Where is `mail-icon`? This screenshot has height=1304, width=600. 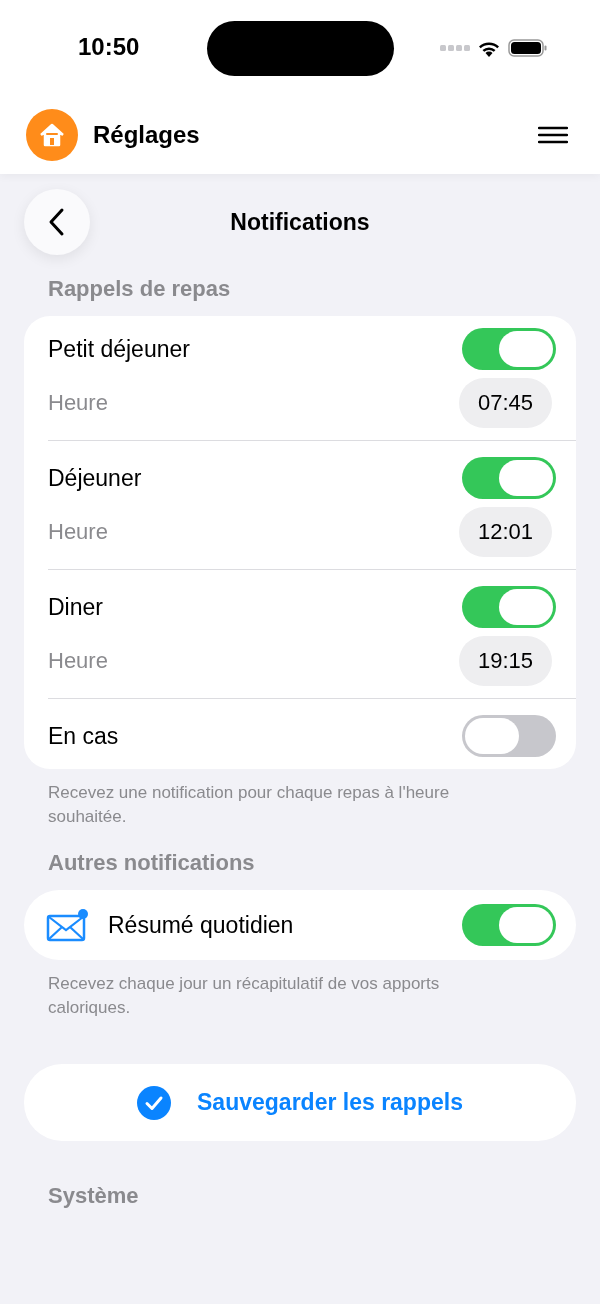 mail-icon is located at coordinates (67, 925).